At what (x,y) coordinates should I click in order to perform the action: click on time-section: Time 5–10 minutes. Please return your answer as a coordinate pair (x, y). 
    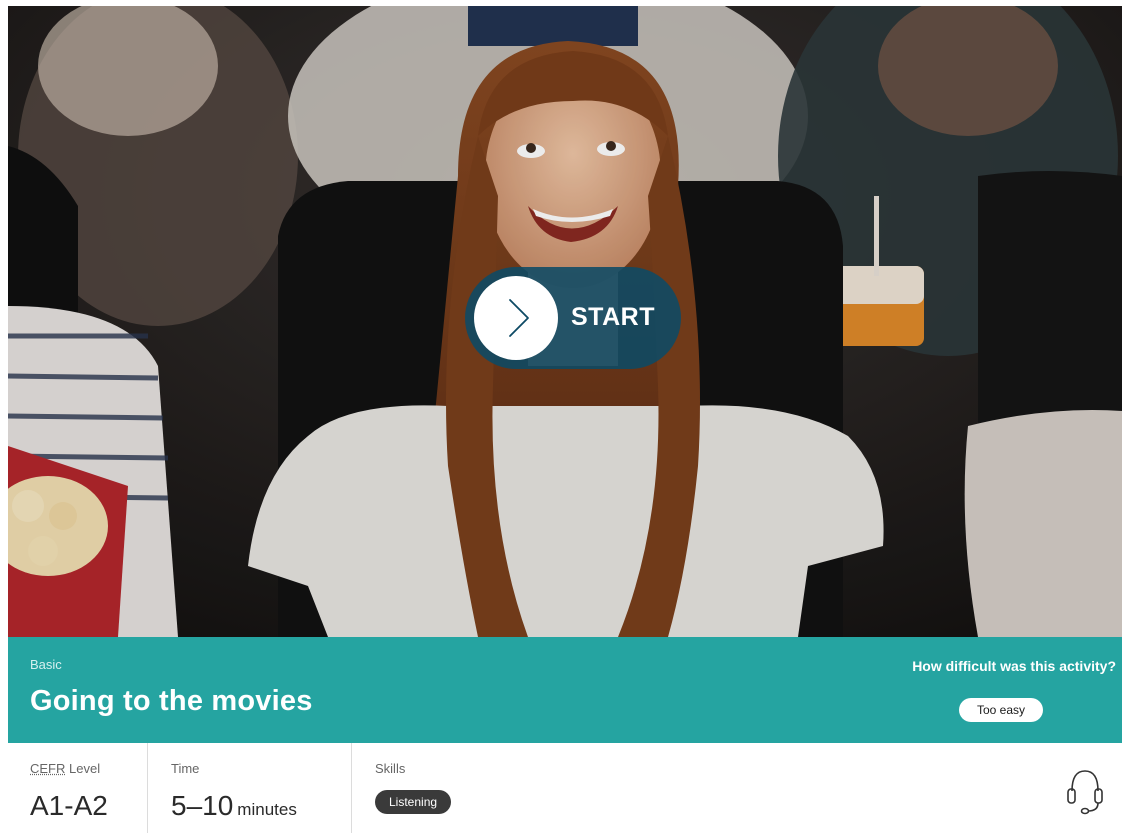
    Looking at the image, I should click on (249, 788).